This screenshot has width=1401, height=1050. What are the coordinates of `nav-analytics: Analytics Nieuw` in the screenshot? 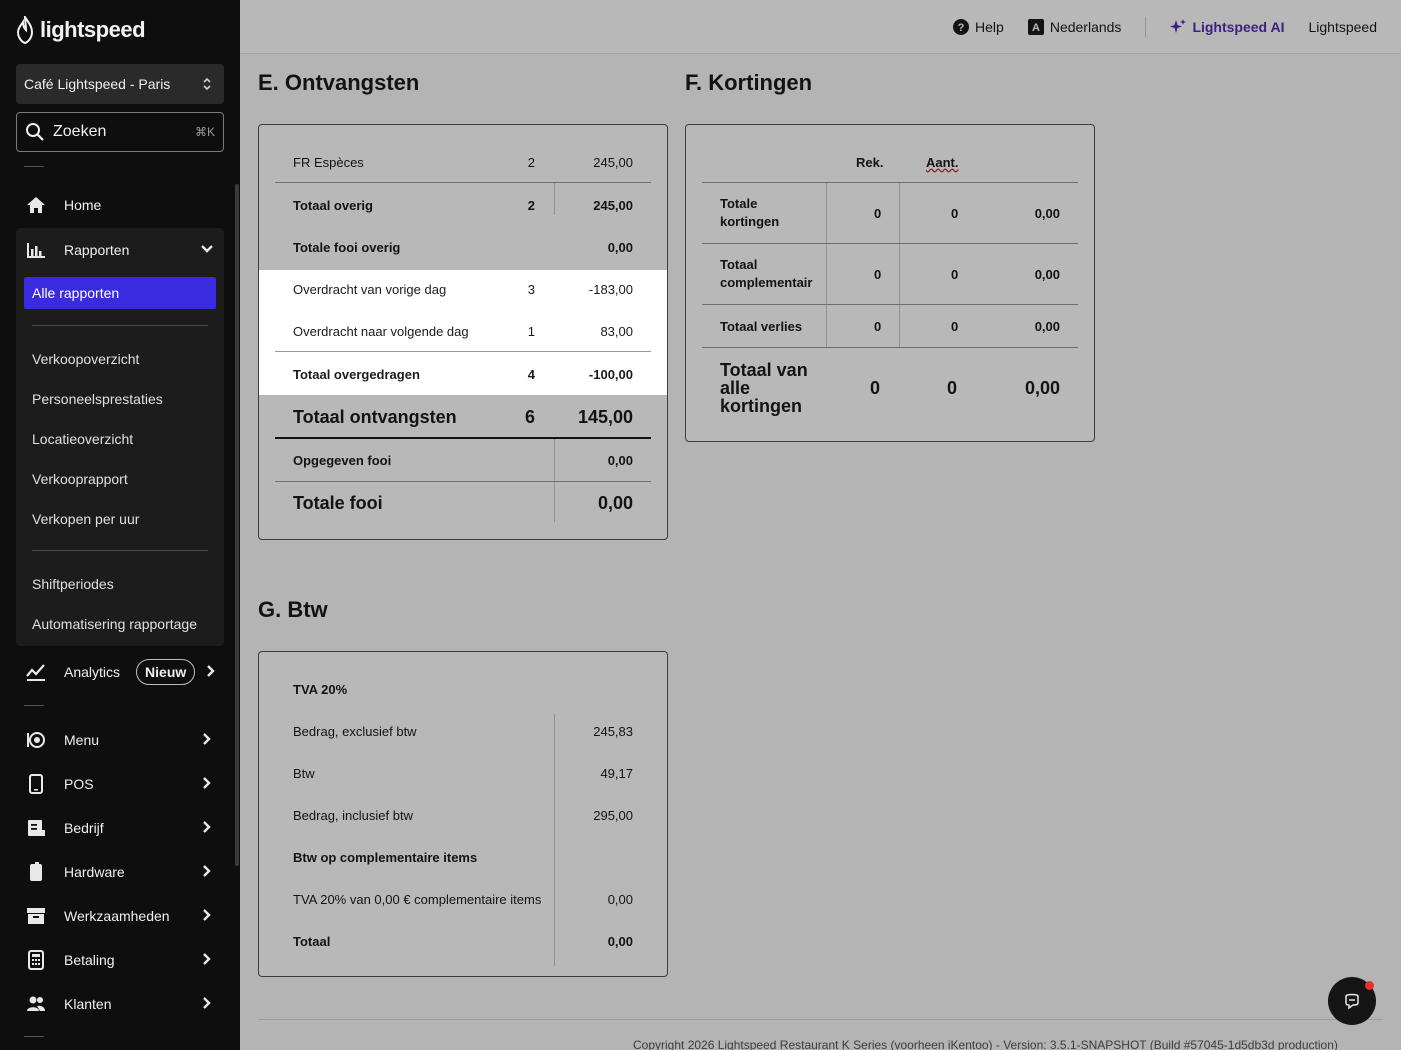 It's located at (120, 672).